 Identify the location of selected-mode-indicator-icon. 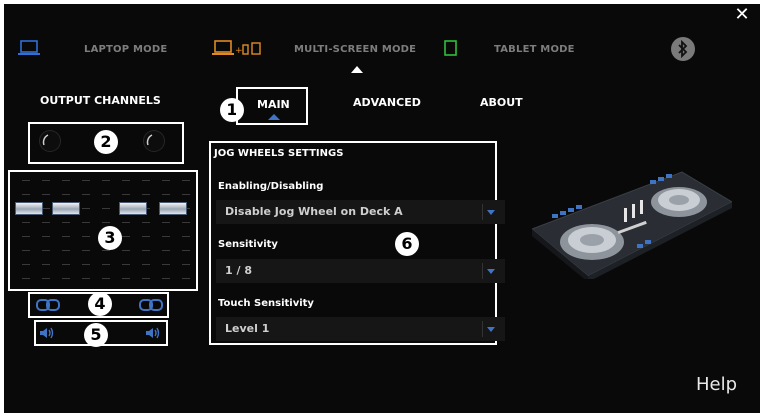
(357, 69).